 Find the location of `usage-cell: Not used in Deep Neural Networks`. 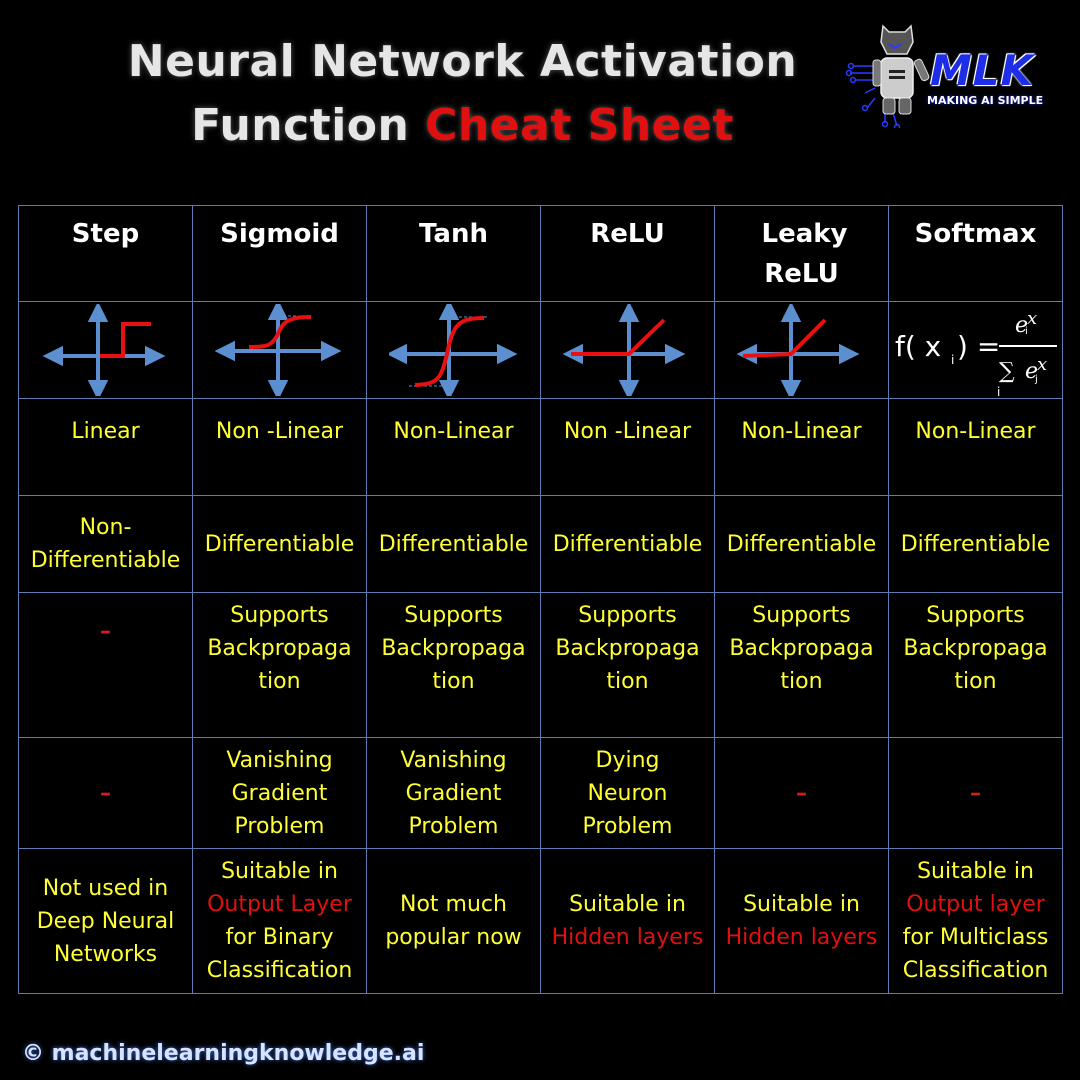

usage-cell: Not used in Deep Neural Networks is located at coordinates (105, 921).